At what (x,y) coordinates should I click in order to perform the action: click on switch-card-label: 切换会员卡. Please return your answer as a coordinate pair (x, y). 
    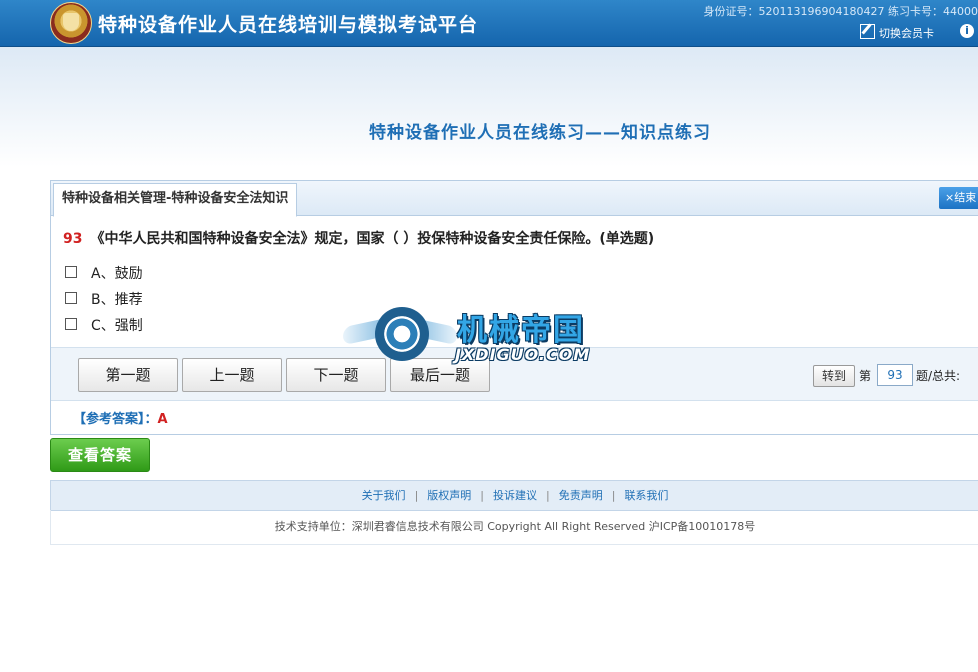
    Looking at the image, I should click on (906, 33).